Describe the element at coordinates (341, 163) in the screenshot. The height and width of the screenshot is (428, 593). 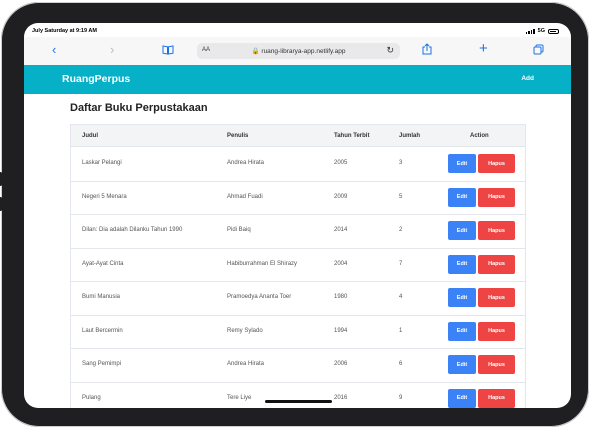
I see `cell-tahun-terbit: 2005` at that location.